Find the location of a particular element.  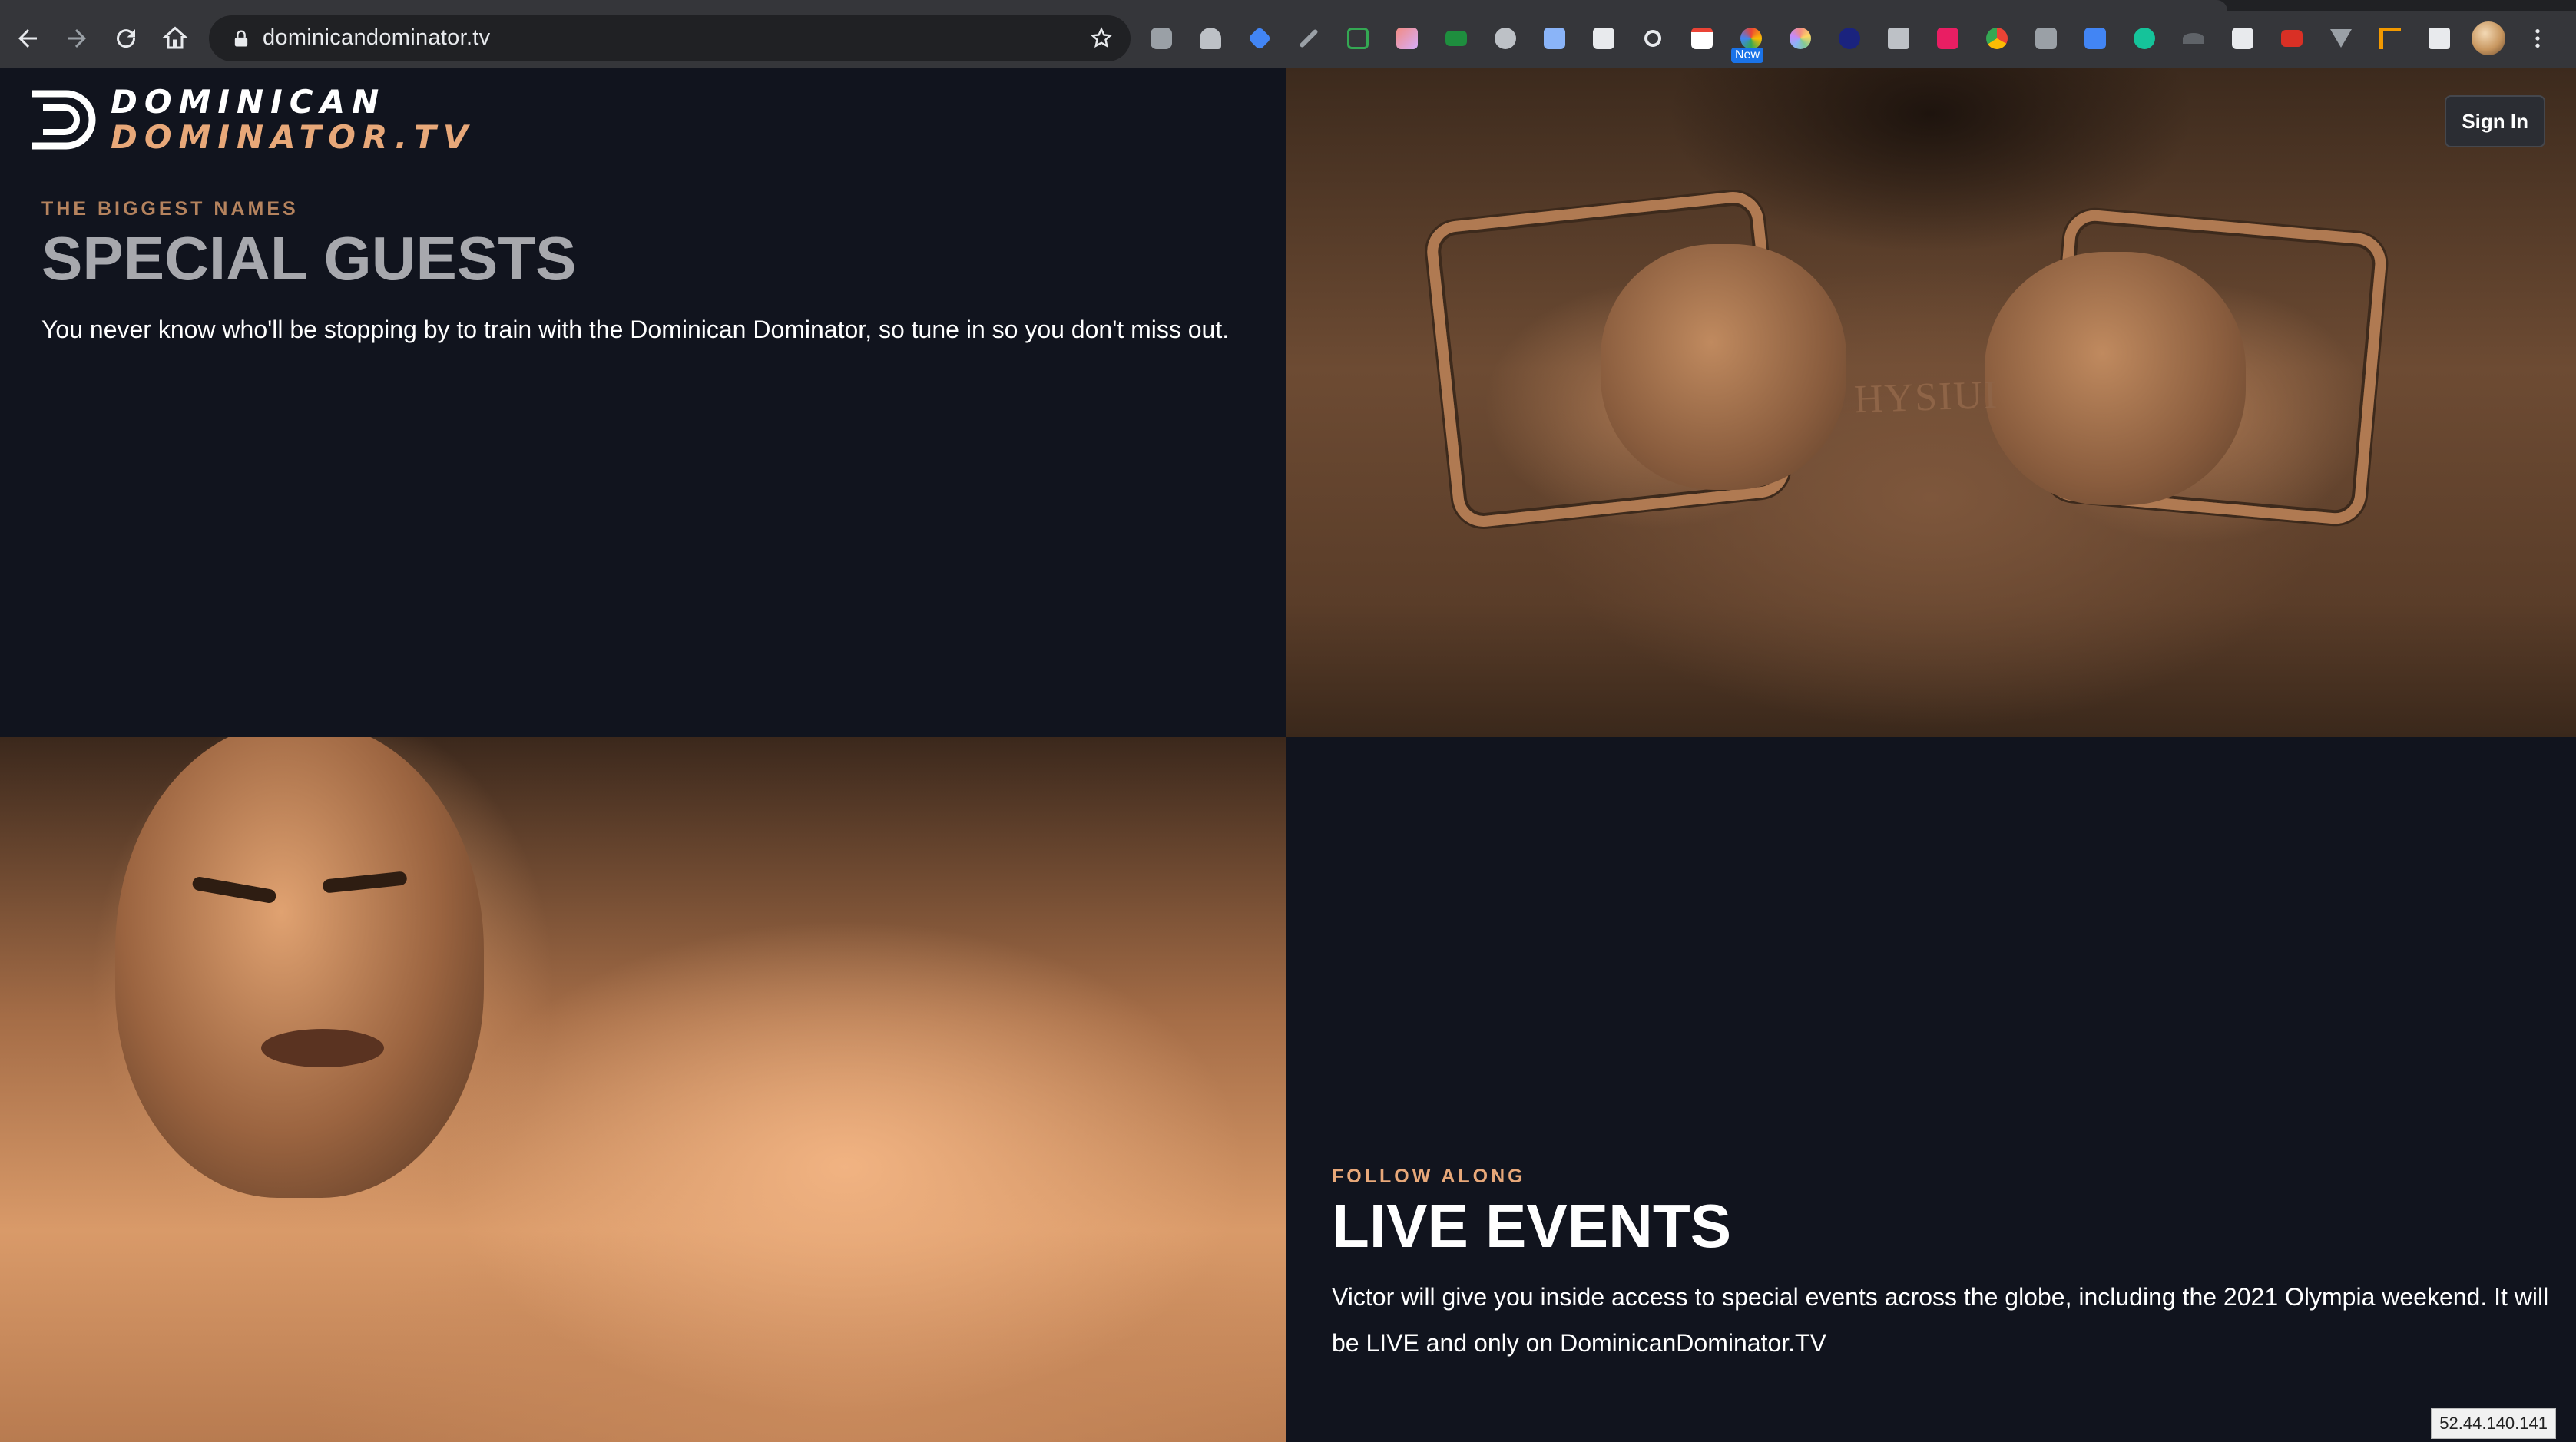

logo-line-2: DOMINATOR.TV is located at coordinates (293, 137).